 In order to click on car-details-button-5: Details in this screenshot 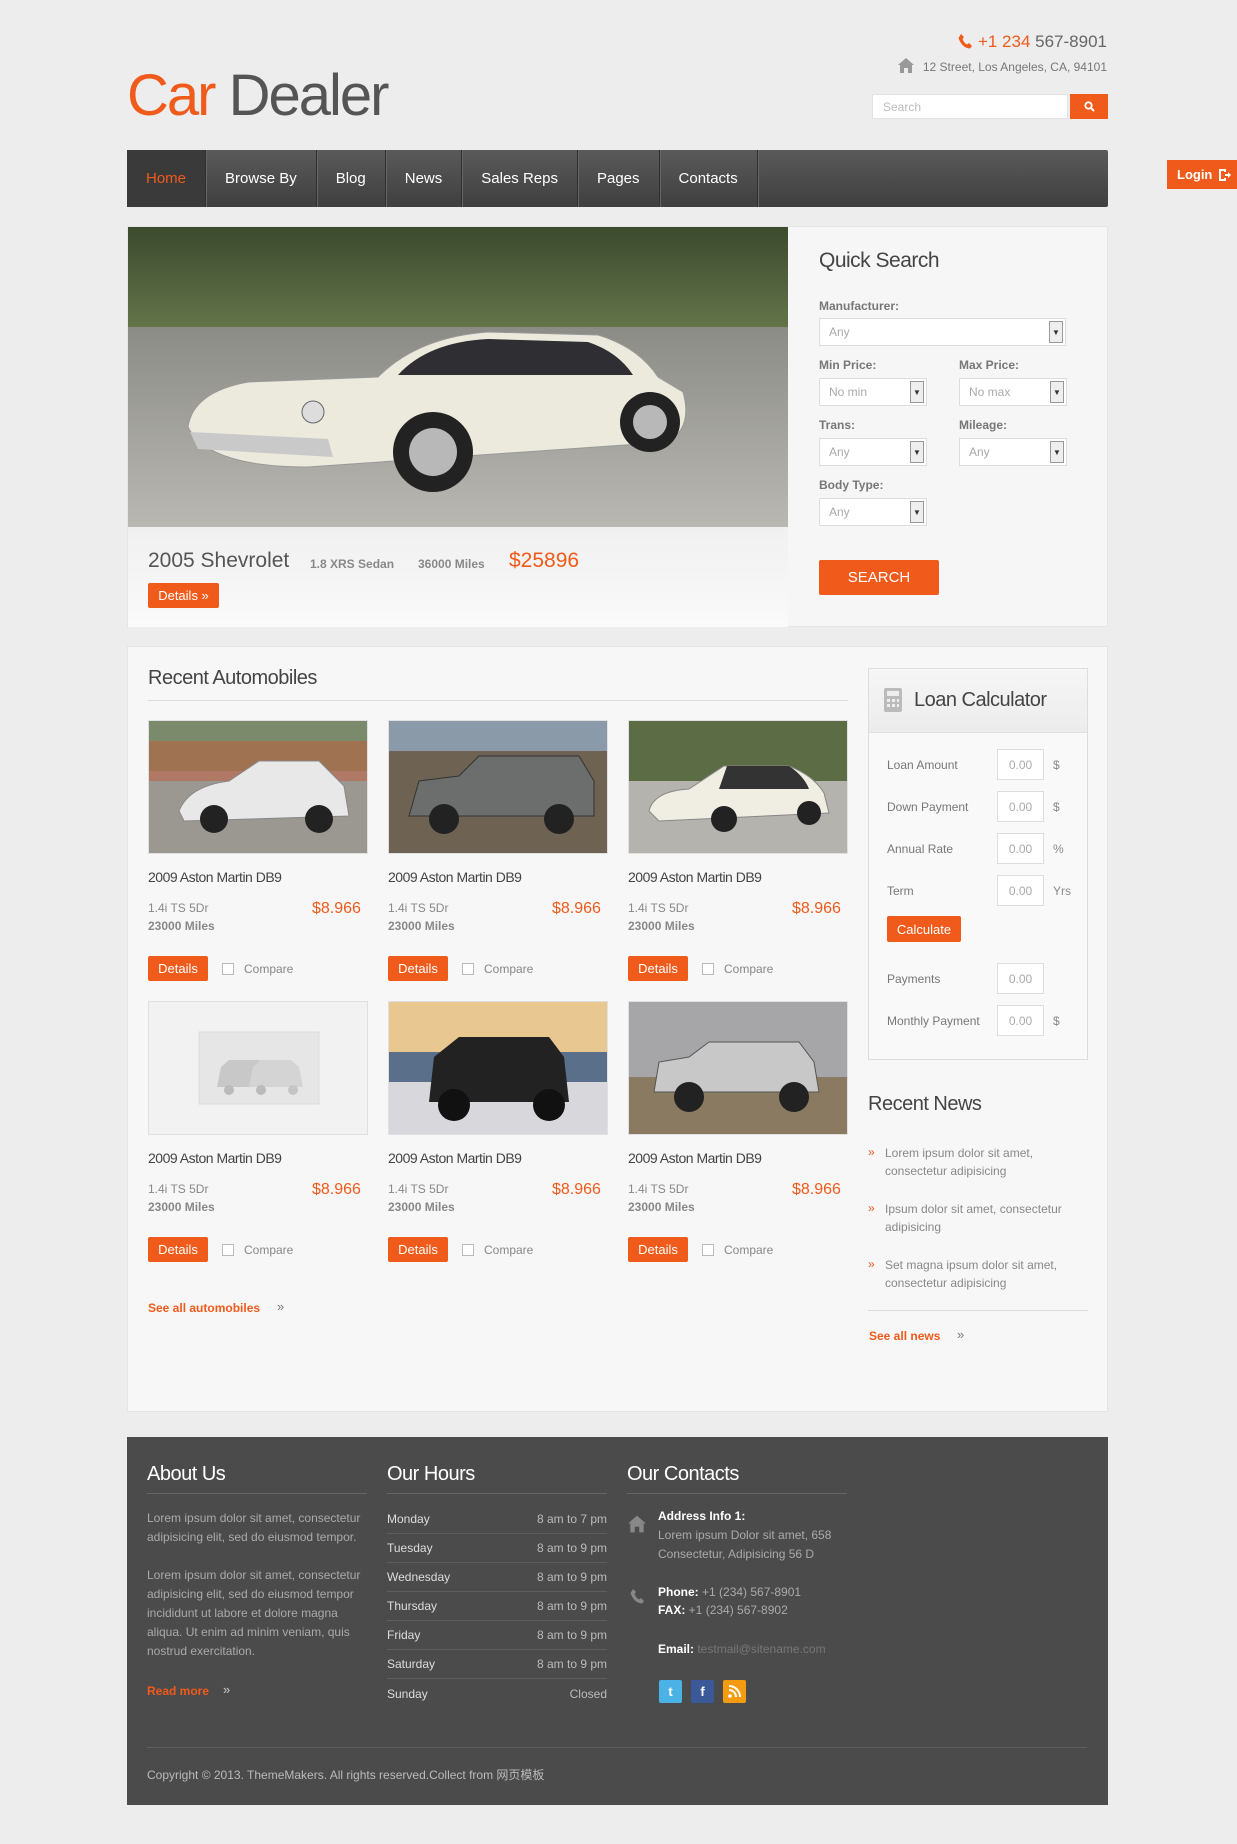, I will do `click(418, 1249)`.